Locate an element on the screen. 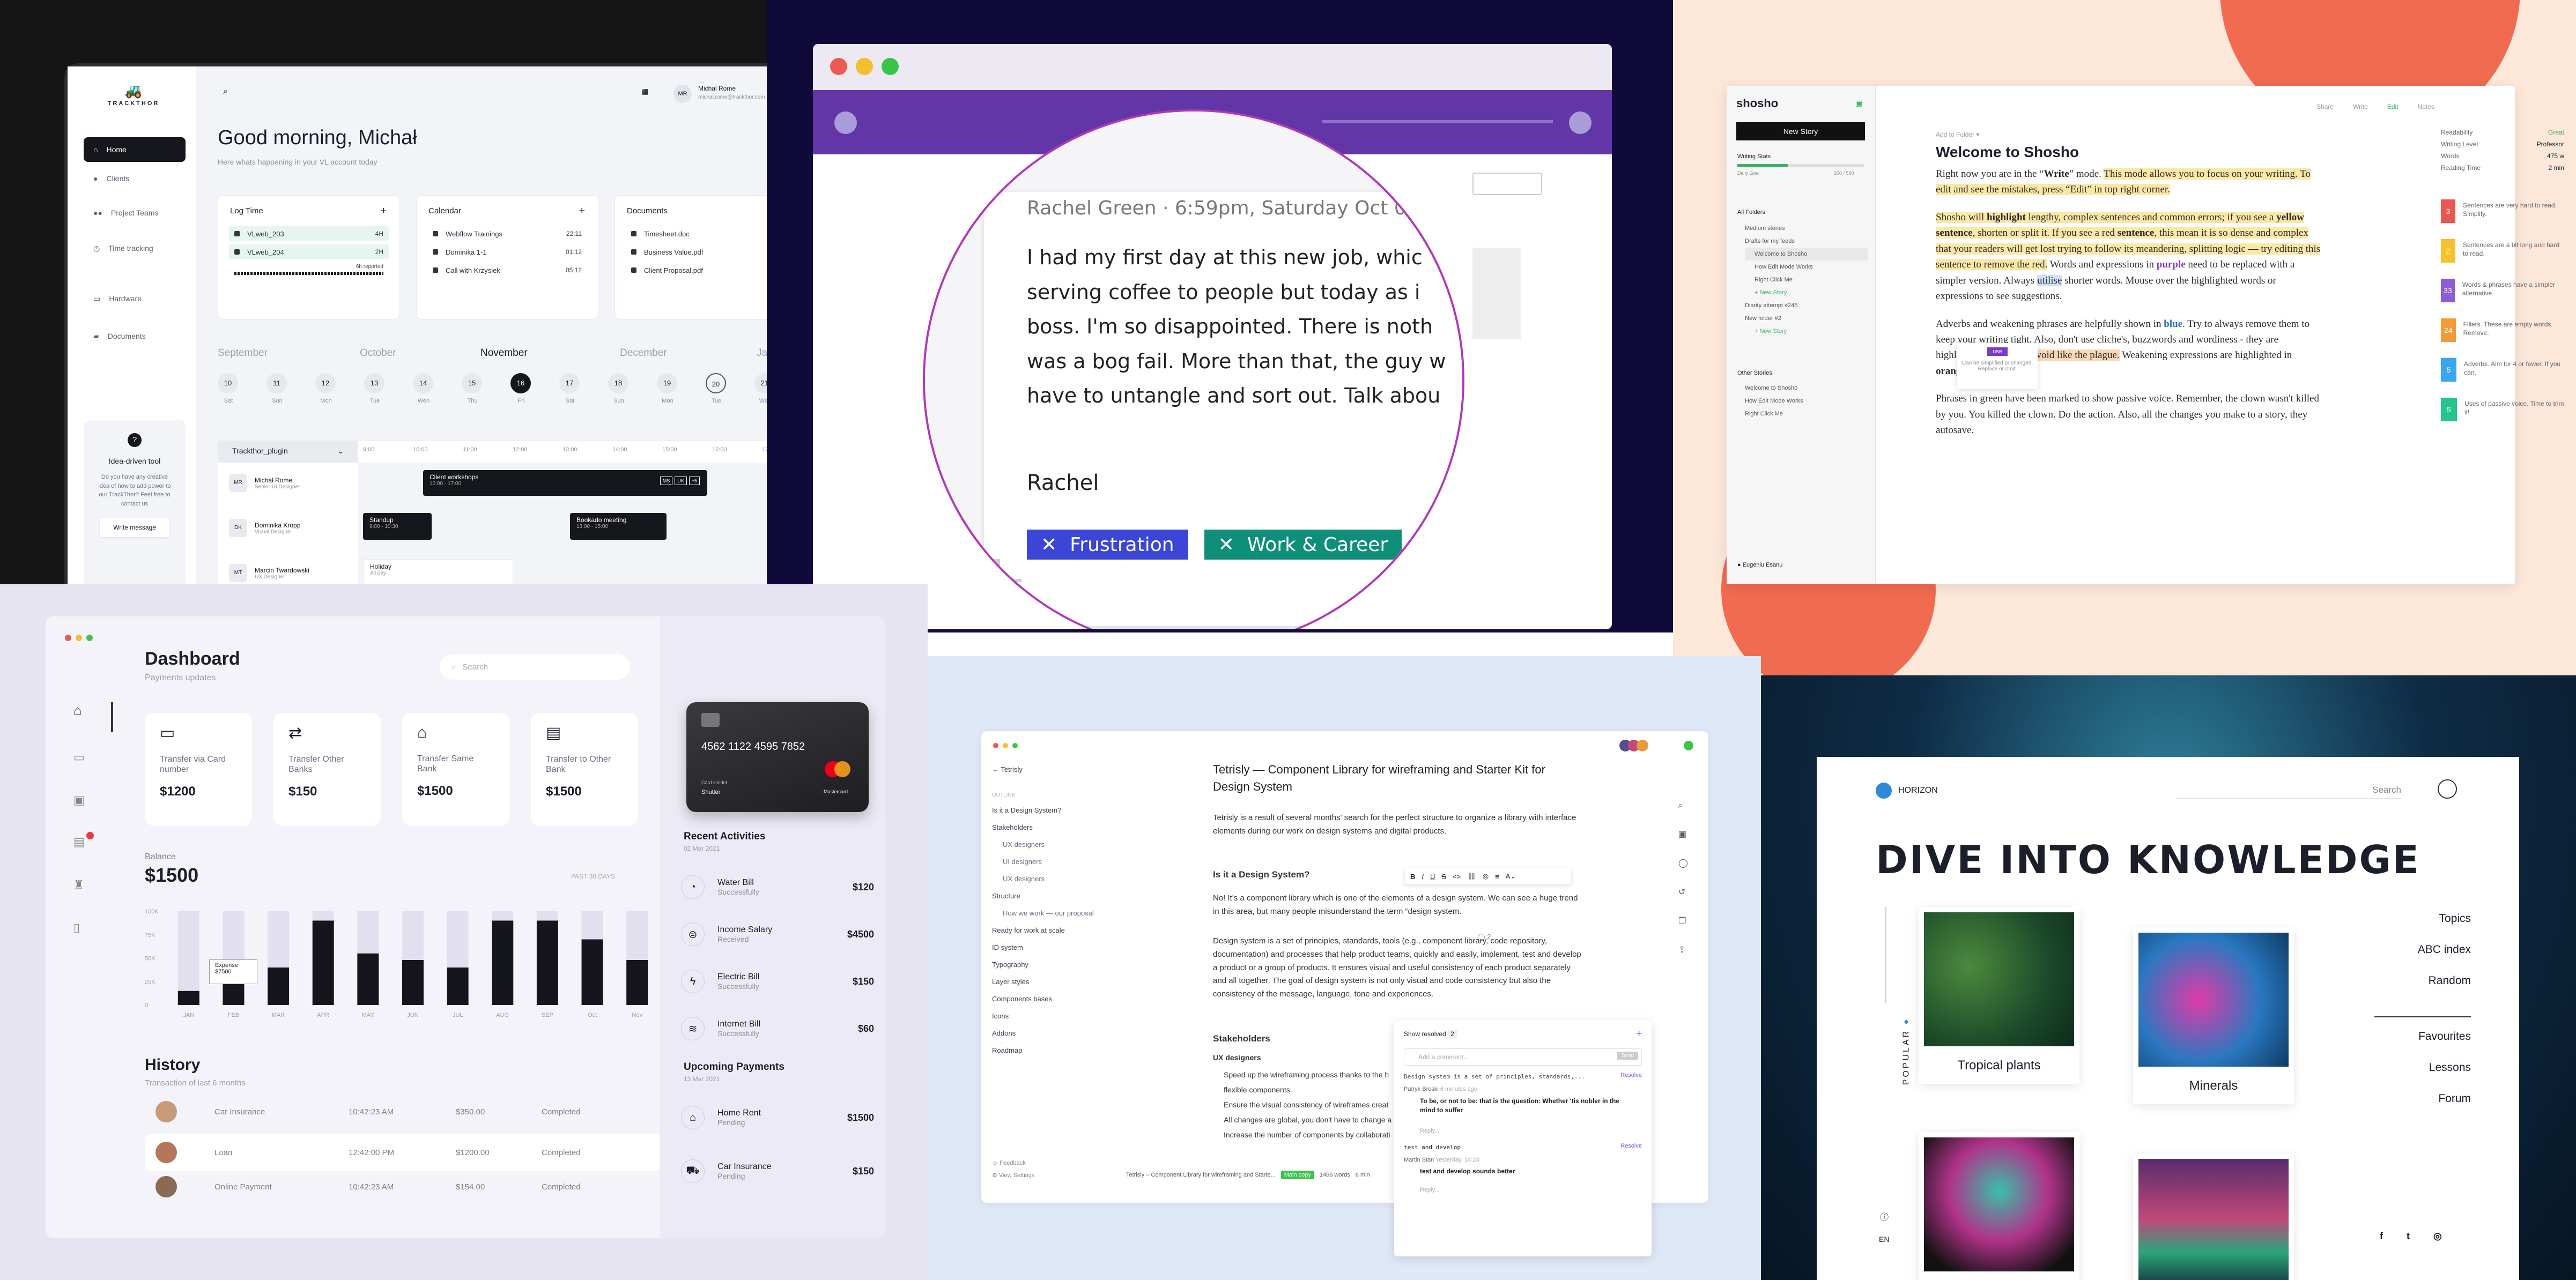 Image resolution: width=2576 pixels, height=1280 pixels. transfer-card: ▭ Transfer via Card number $1200 is located at coordinates (198, 769).